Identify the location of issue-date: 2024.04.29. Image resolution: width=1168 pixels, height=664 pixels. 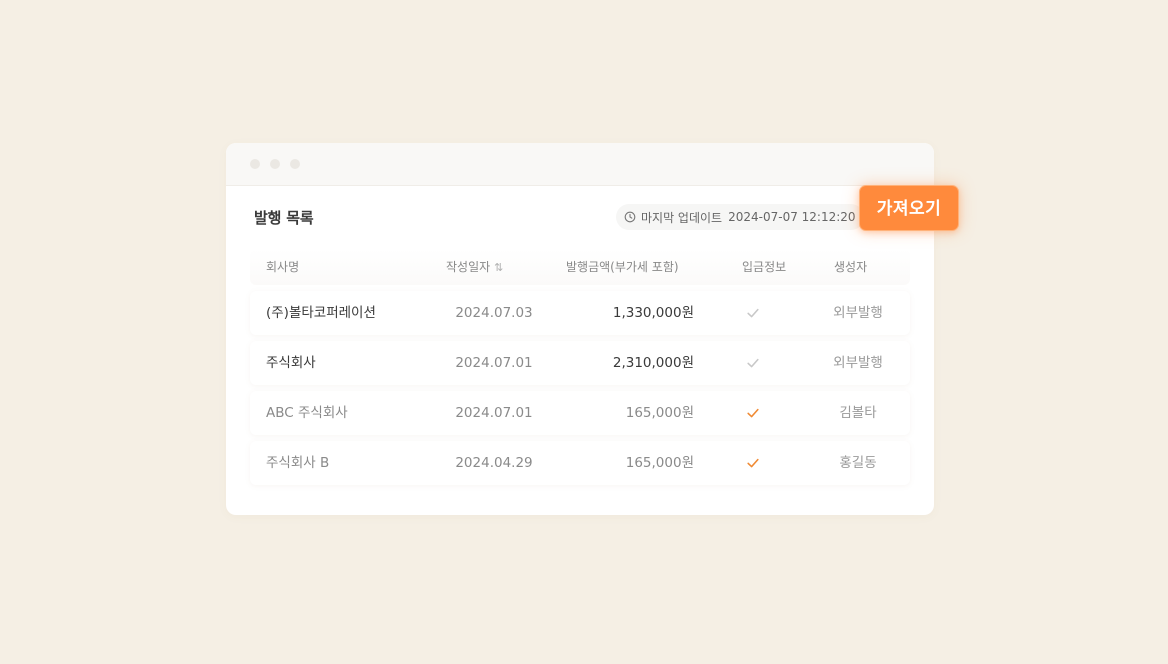
(494, 463).